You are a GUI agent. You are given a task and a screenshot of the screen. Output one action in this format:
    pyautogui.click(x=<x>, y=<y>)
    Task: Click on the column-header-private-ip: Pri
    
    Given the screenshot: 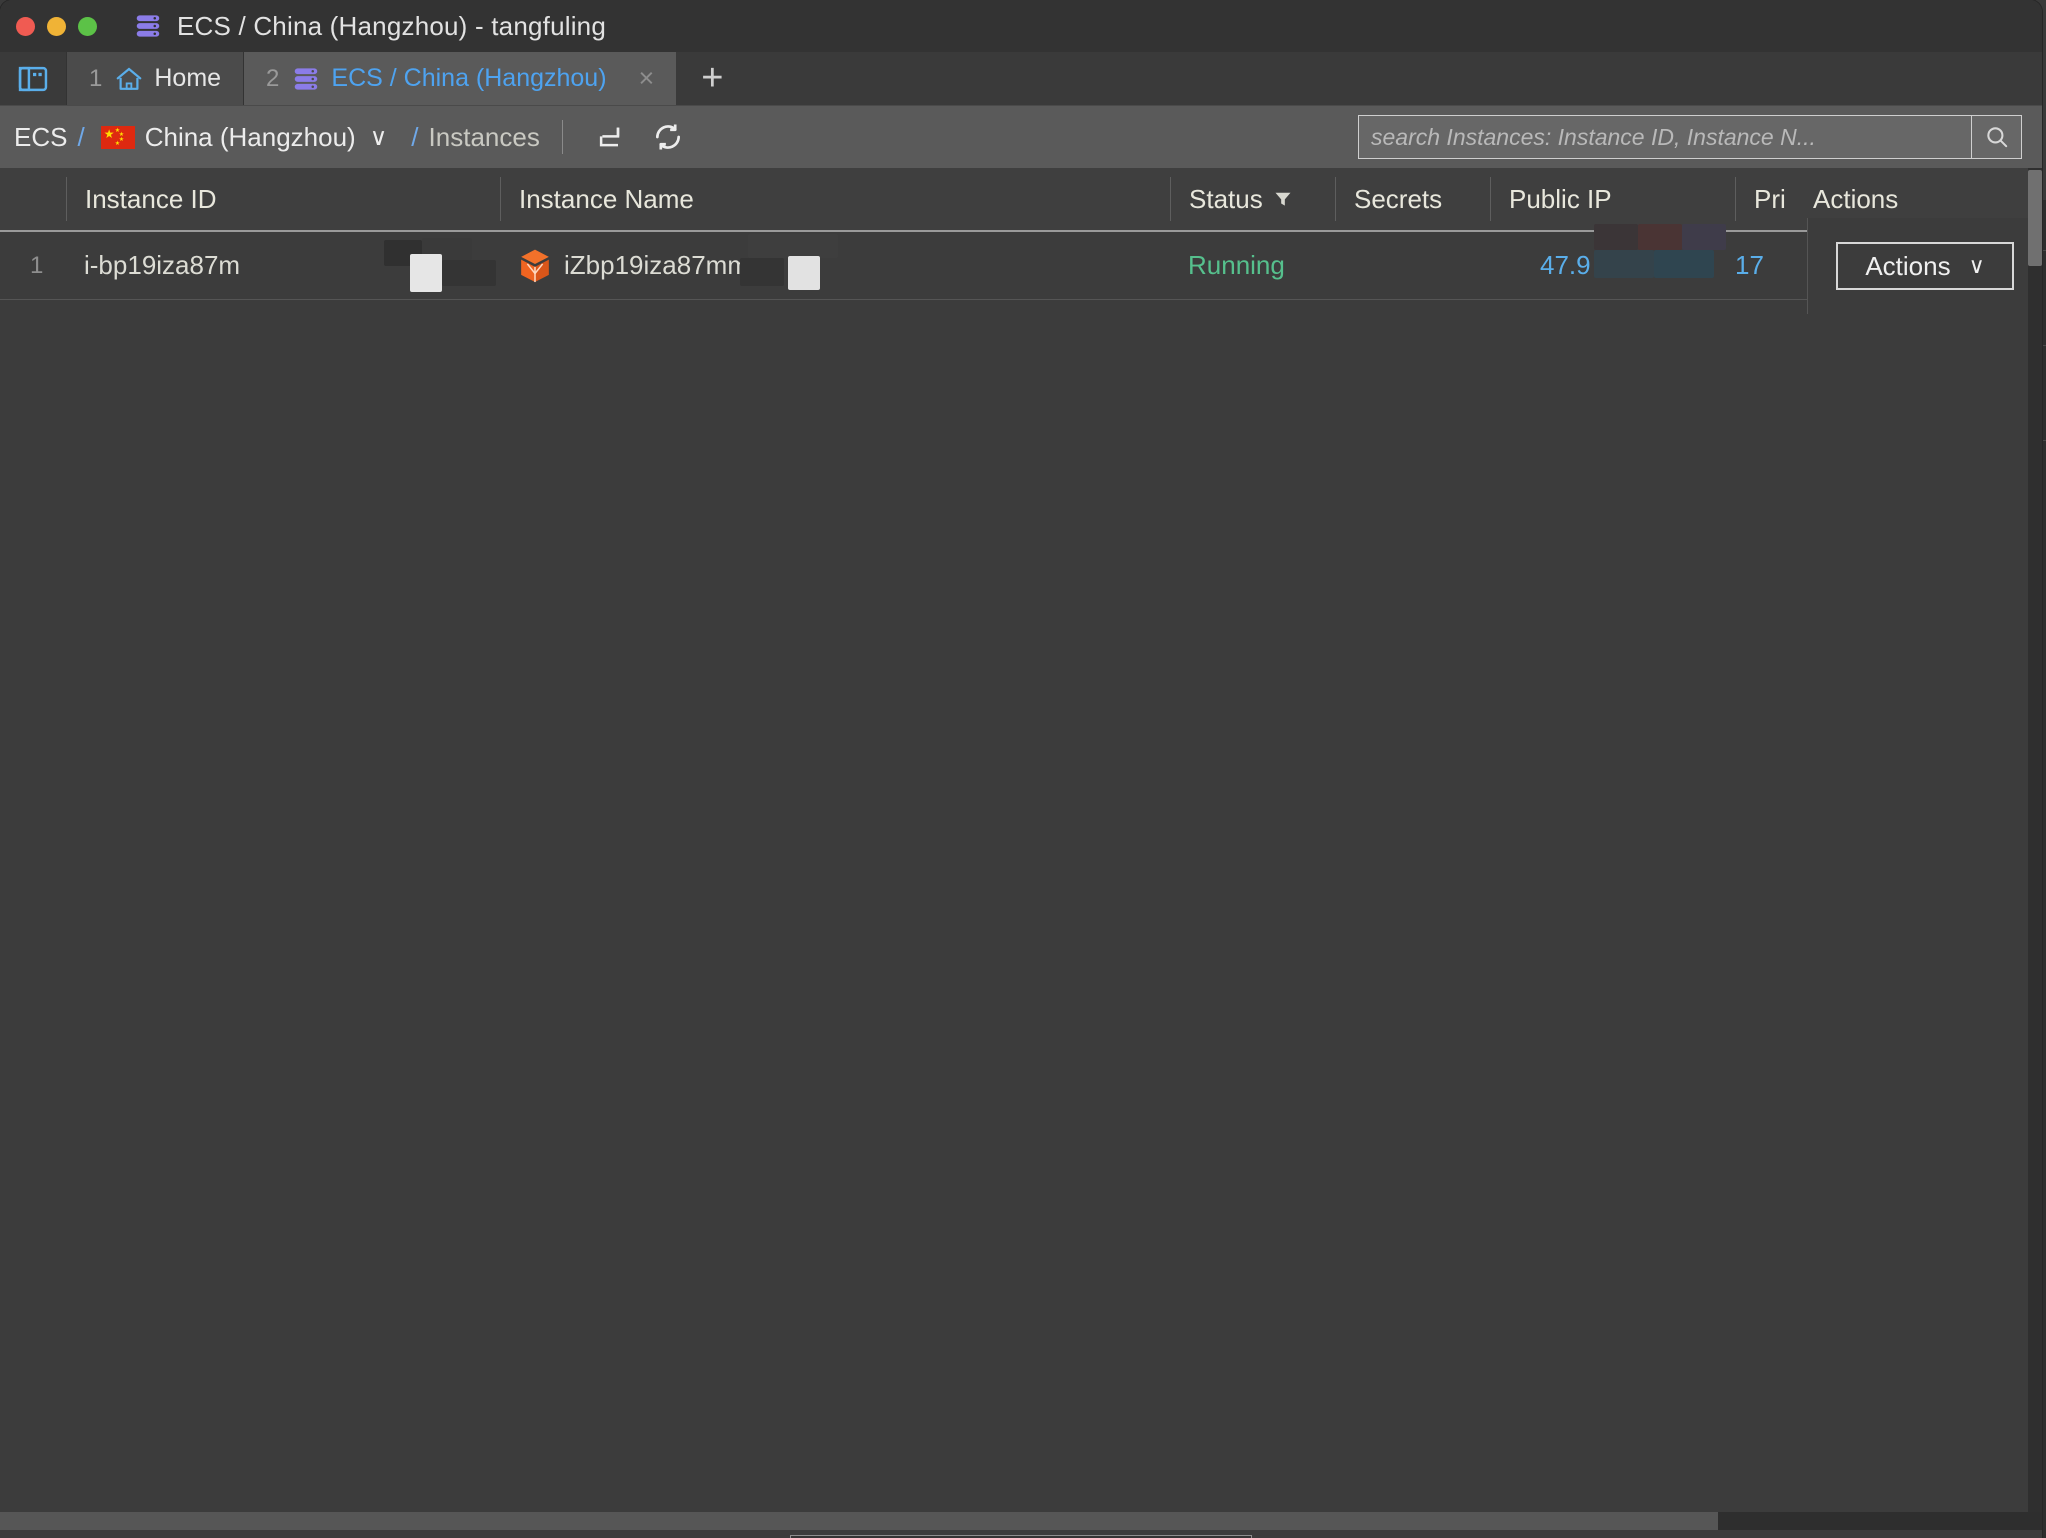 What is the action you would take?
    pyautogui.click(x=1769, y=199)
    